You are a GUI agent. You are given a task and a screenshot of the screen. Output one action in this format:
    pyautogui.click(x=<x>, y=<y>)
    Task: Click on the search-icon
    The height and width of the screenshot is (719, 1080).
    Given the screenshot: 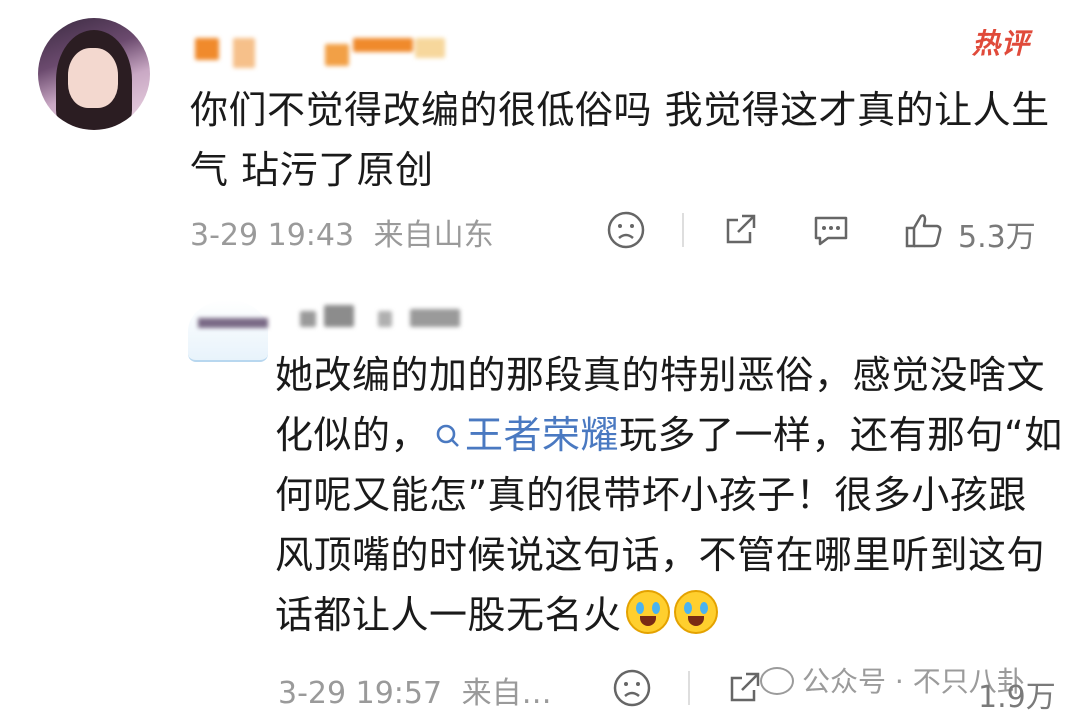 What is the action you would take?
    pyautogui.click(x=447, y=435)
    